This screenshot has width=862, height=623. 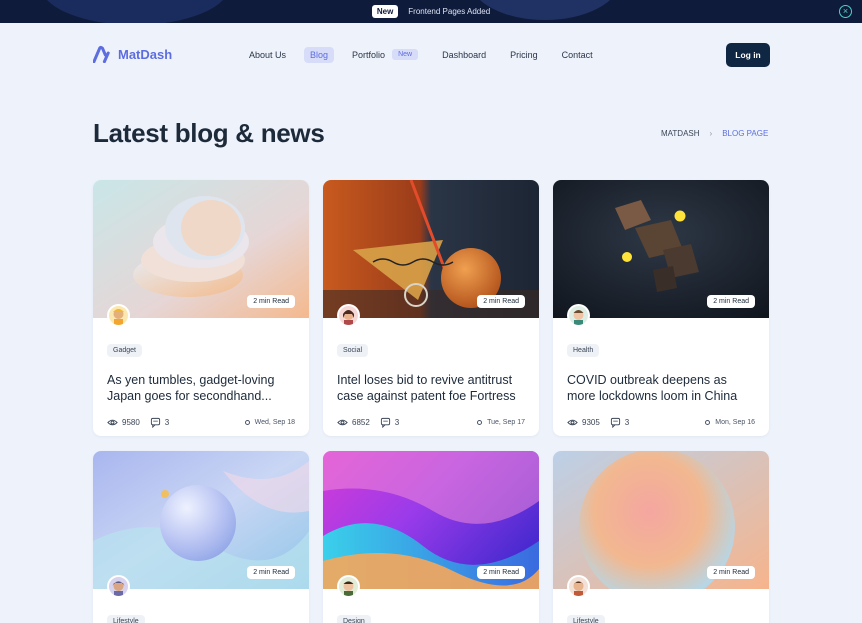 I want to click on category-tag: Health, so click(x=583, y=350).